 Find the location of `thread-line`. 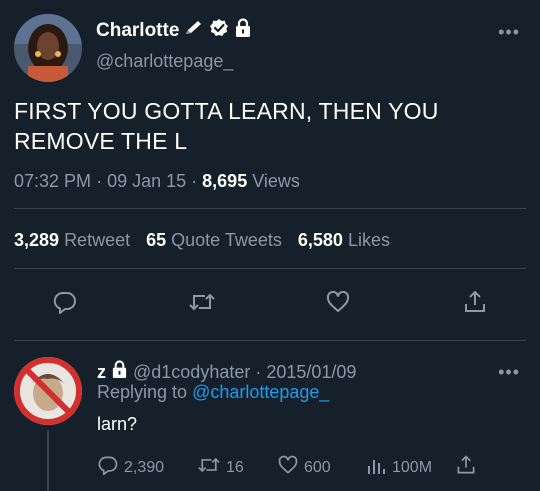

thread-line is located at coordinates (48, 460).